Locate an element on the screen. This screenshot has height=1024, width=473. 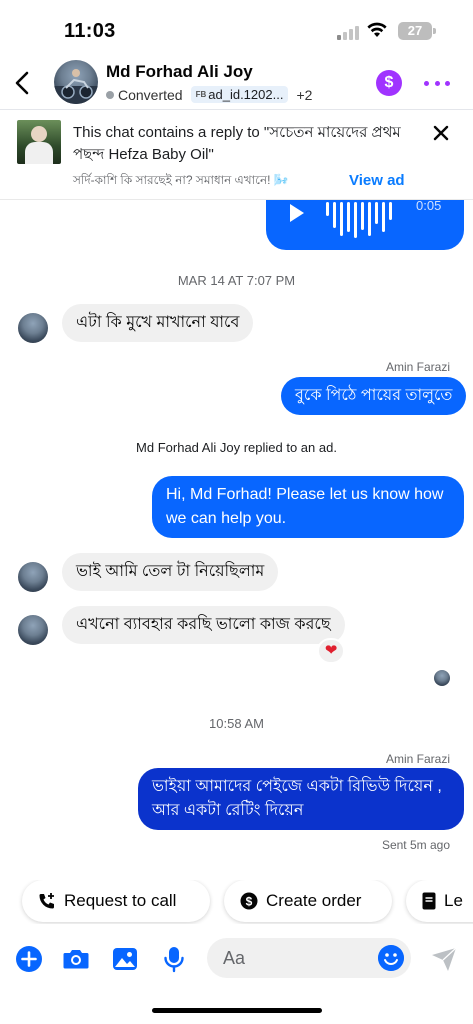
audio-message: 0:05 is located at coordinates (365, 225).